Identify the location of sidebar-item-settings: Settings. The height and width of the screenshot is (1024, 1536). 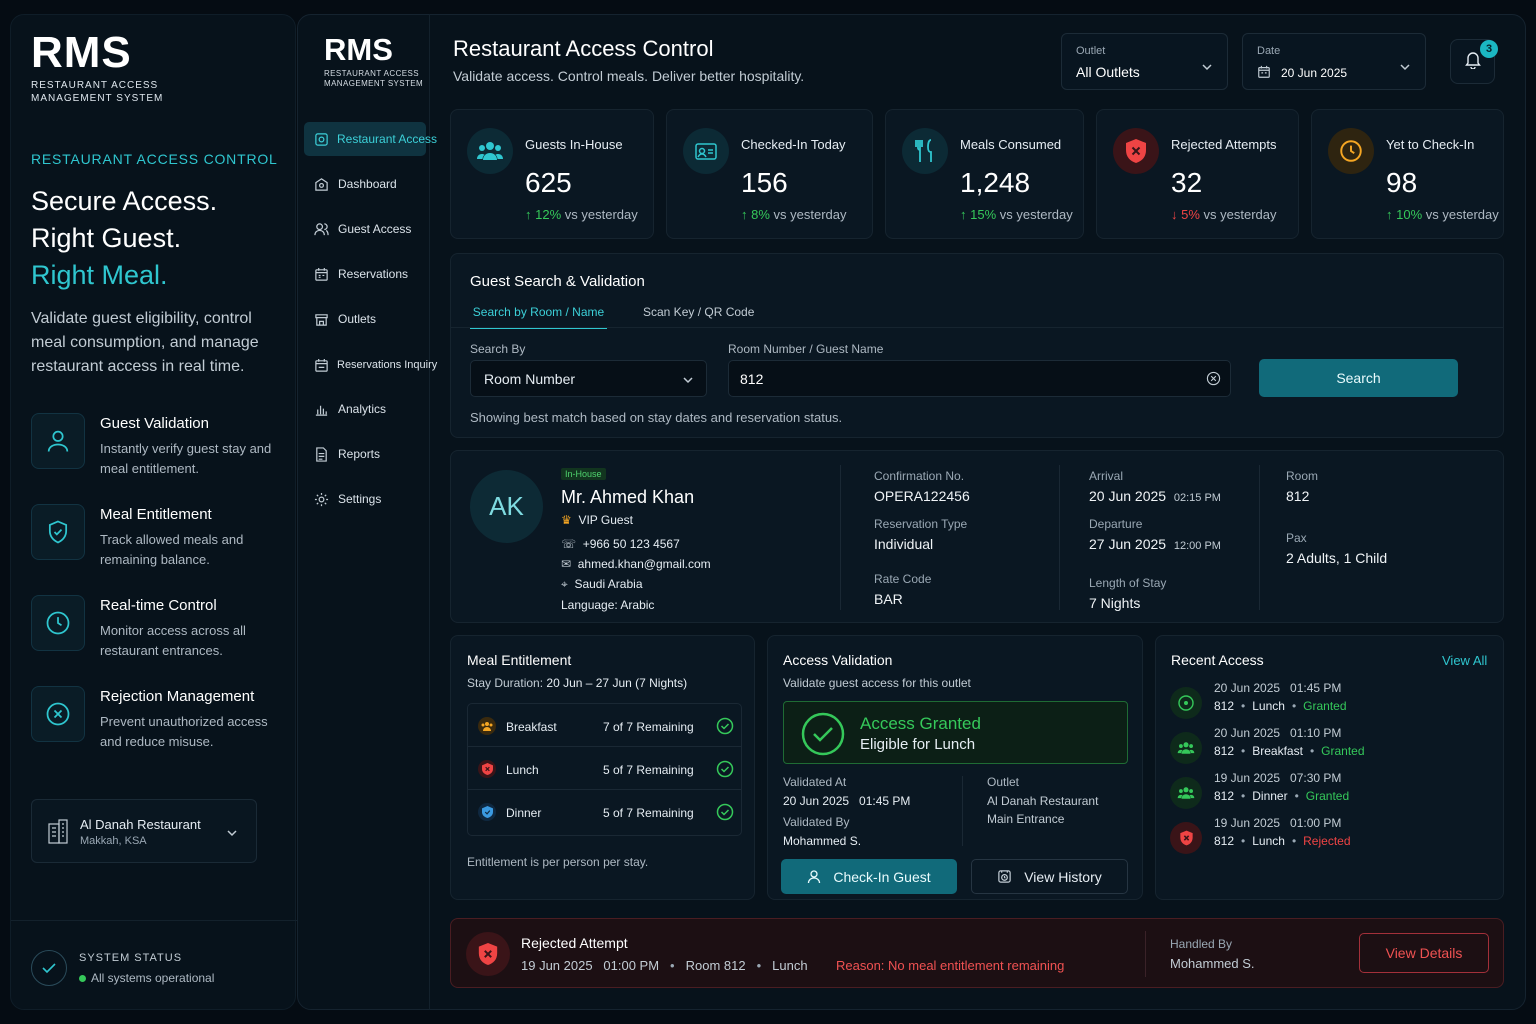
(365, 499).